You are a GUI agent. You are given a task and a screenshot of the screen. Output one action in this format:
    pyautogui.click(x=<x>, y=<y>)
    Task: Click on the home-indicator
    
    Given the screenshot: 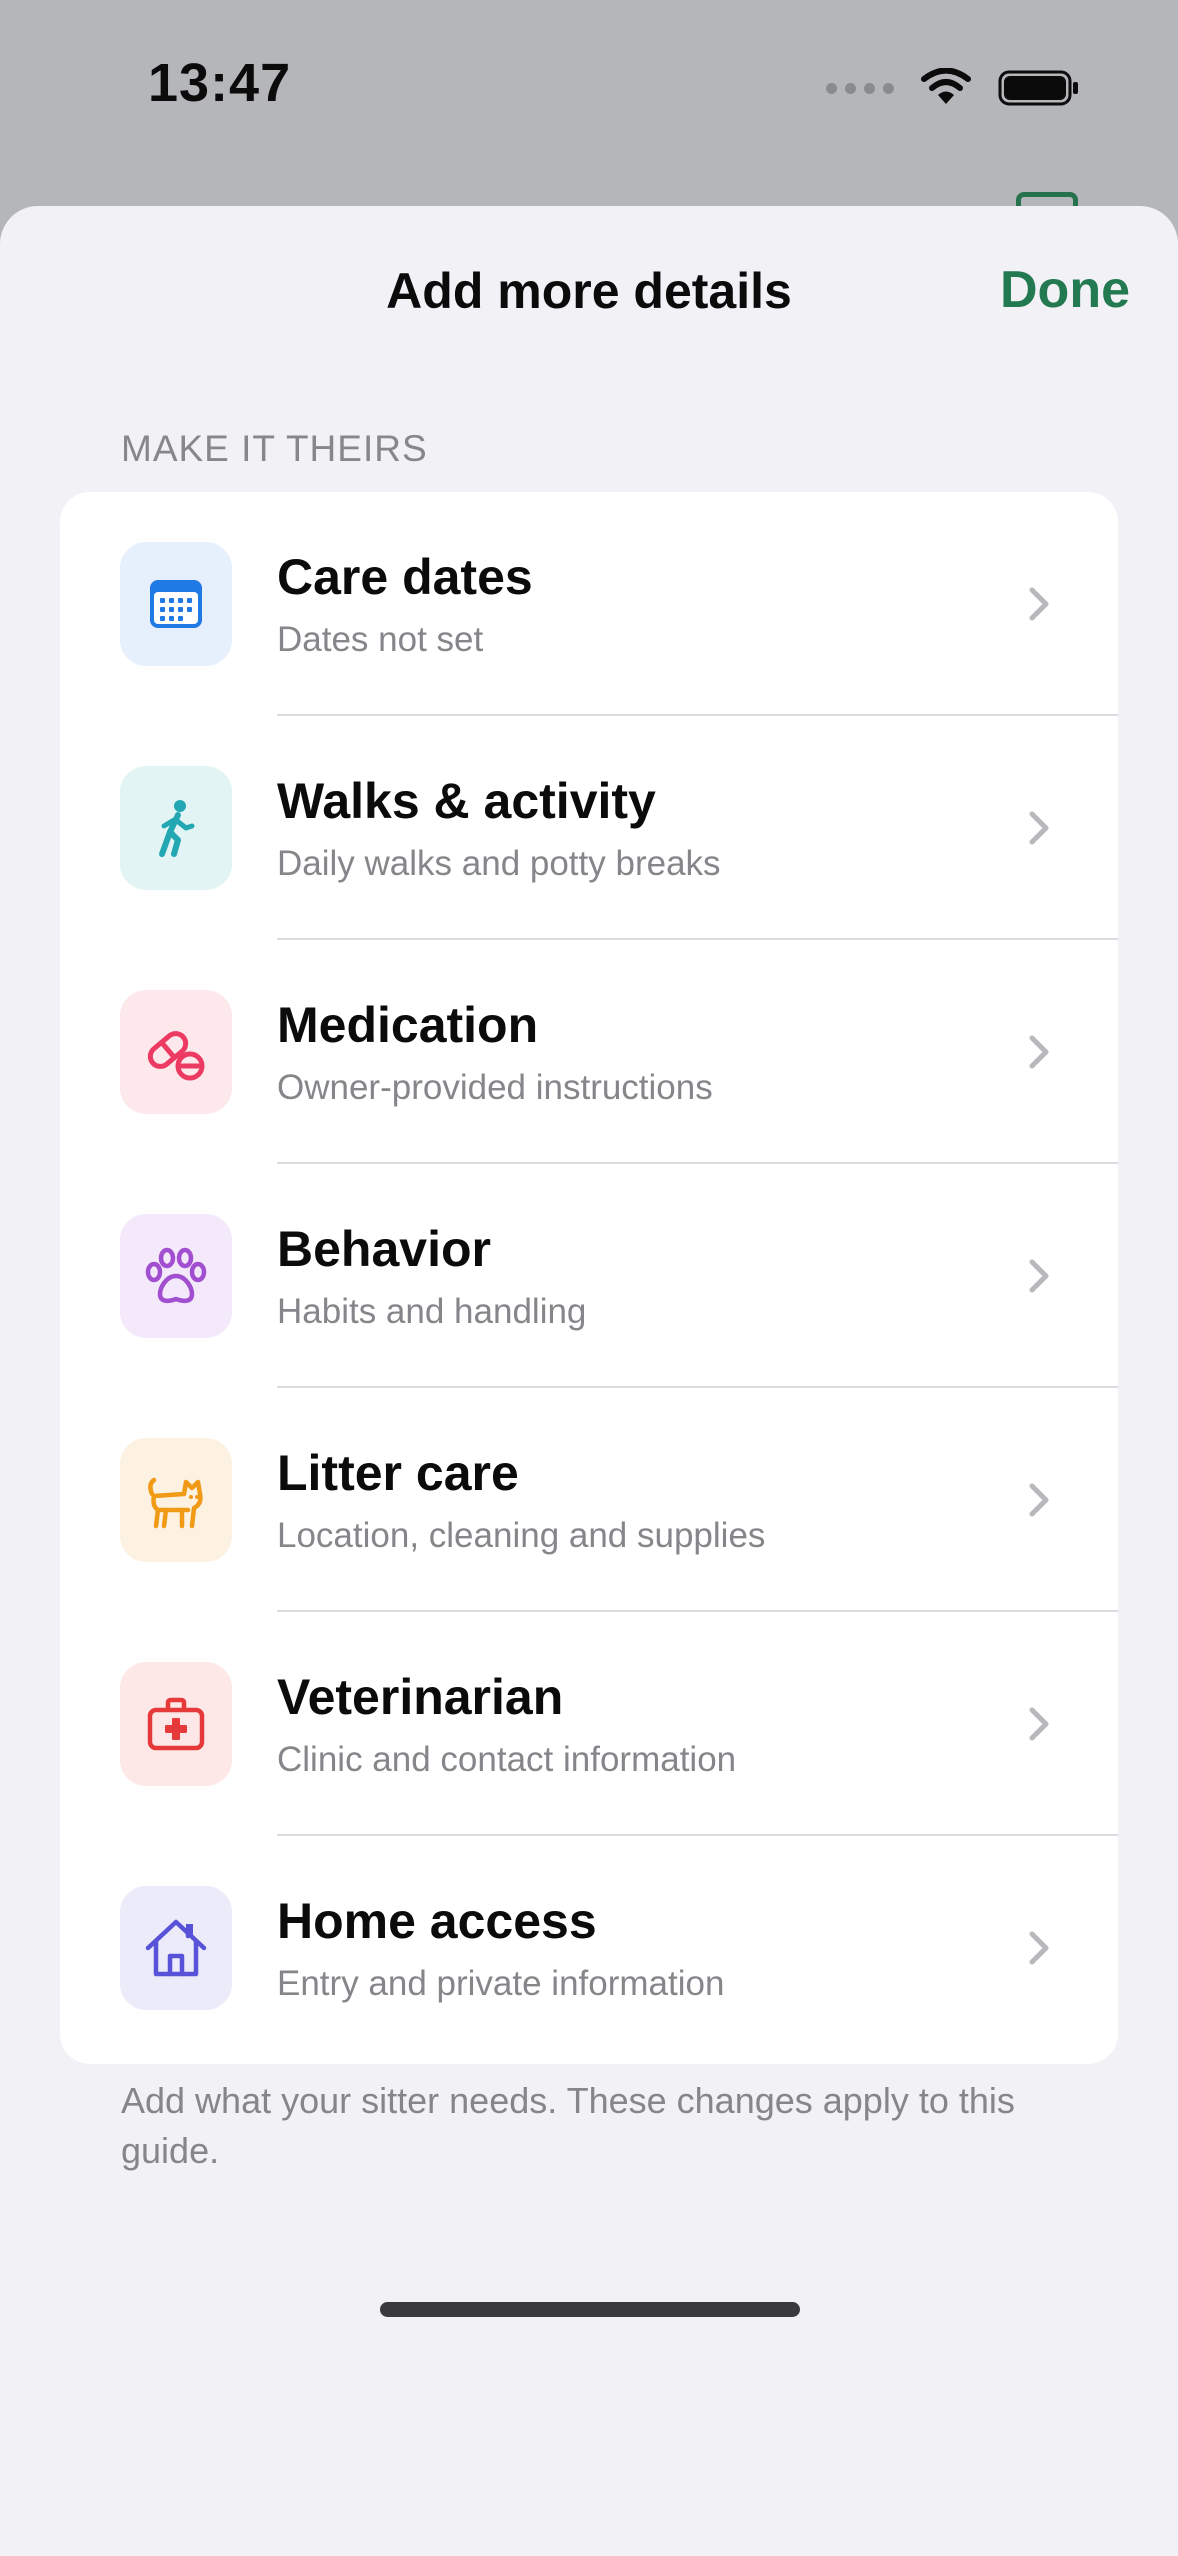 What is the action you would take?
    pyautogui.click(x=590, y=2309)
    